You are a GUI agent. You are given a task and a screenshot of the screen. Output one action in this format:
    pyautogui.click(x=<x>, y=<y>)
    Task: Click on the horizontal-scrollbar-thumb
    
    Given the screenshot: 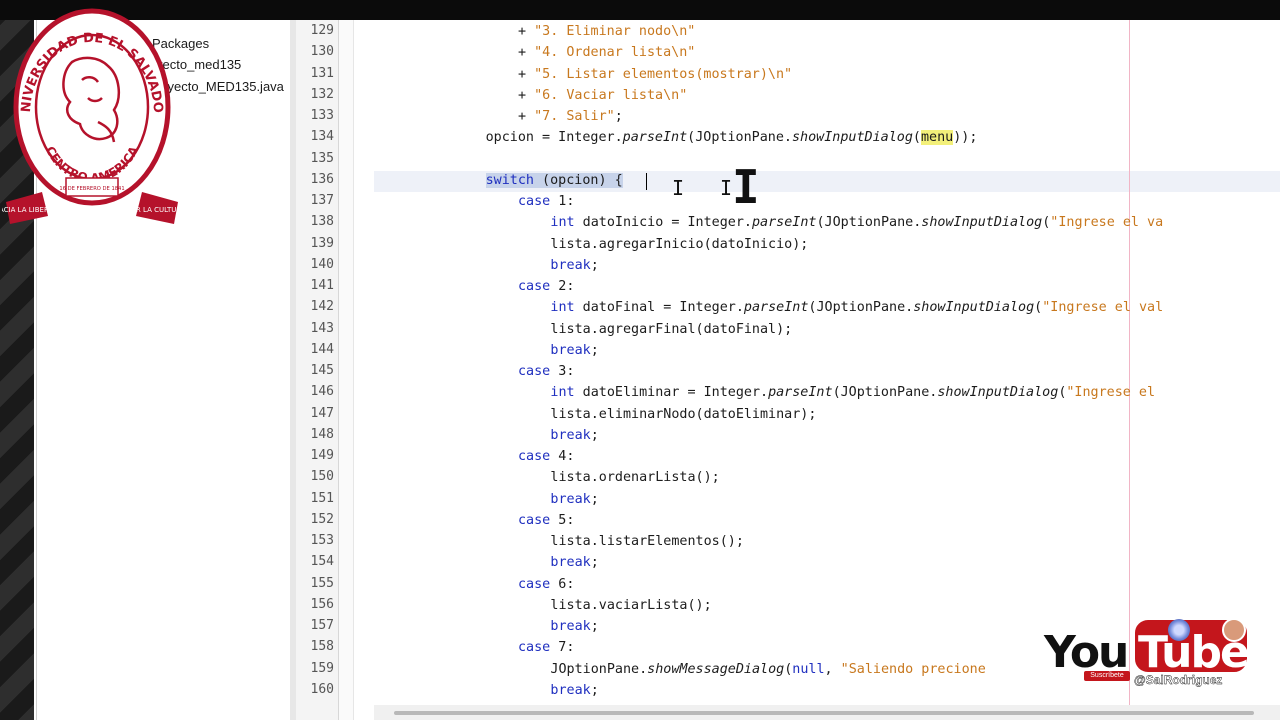 What is the action you would take?
    pyautogui.click(x=824, y=713)
    